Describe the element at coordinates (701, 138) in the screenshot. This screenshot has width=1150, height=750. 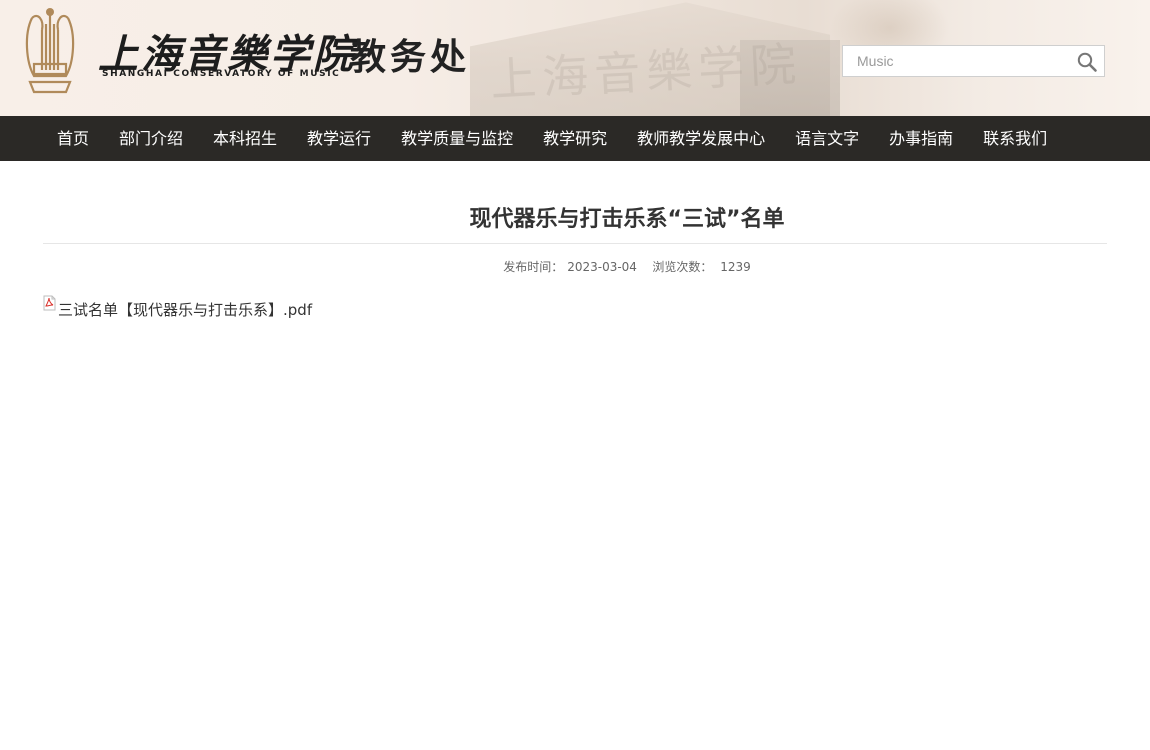
I see `nav-item-faculty-development-center: 教师教学发展中心` at that location.